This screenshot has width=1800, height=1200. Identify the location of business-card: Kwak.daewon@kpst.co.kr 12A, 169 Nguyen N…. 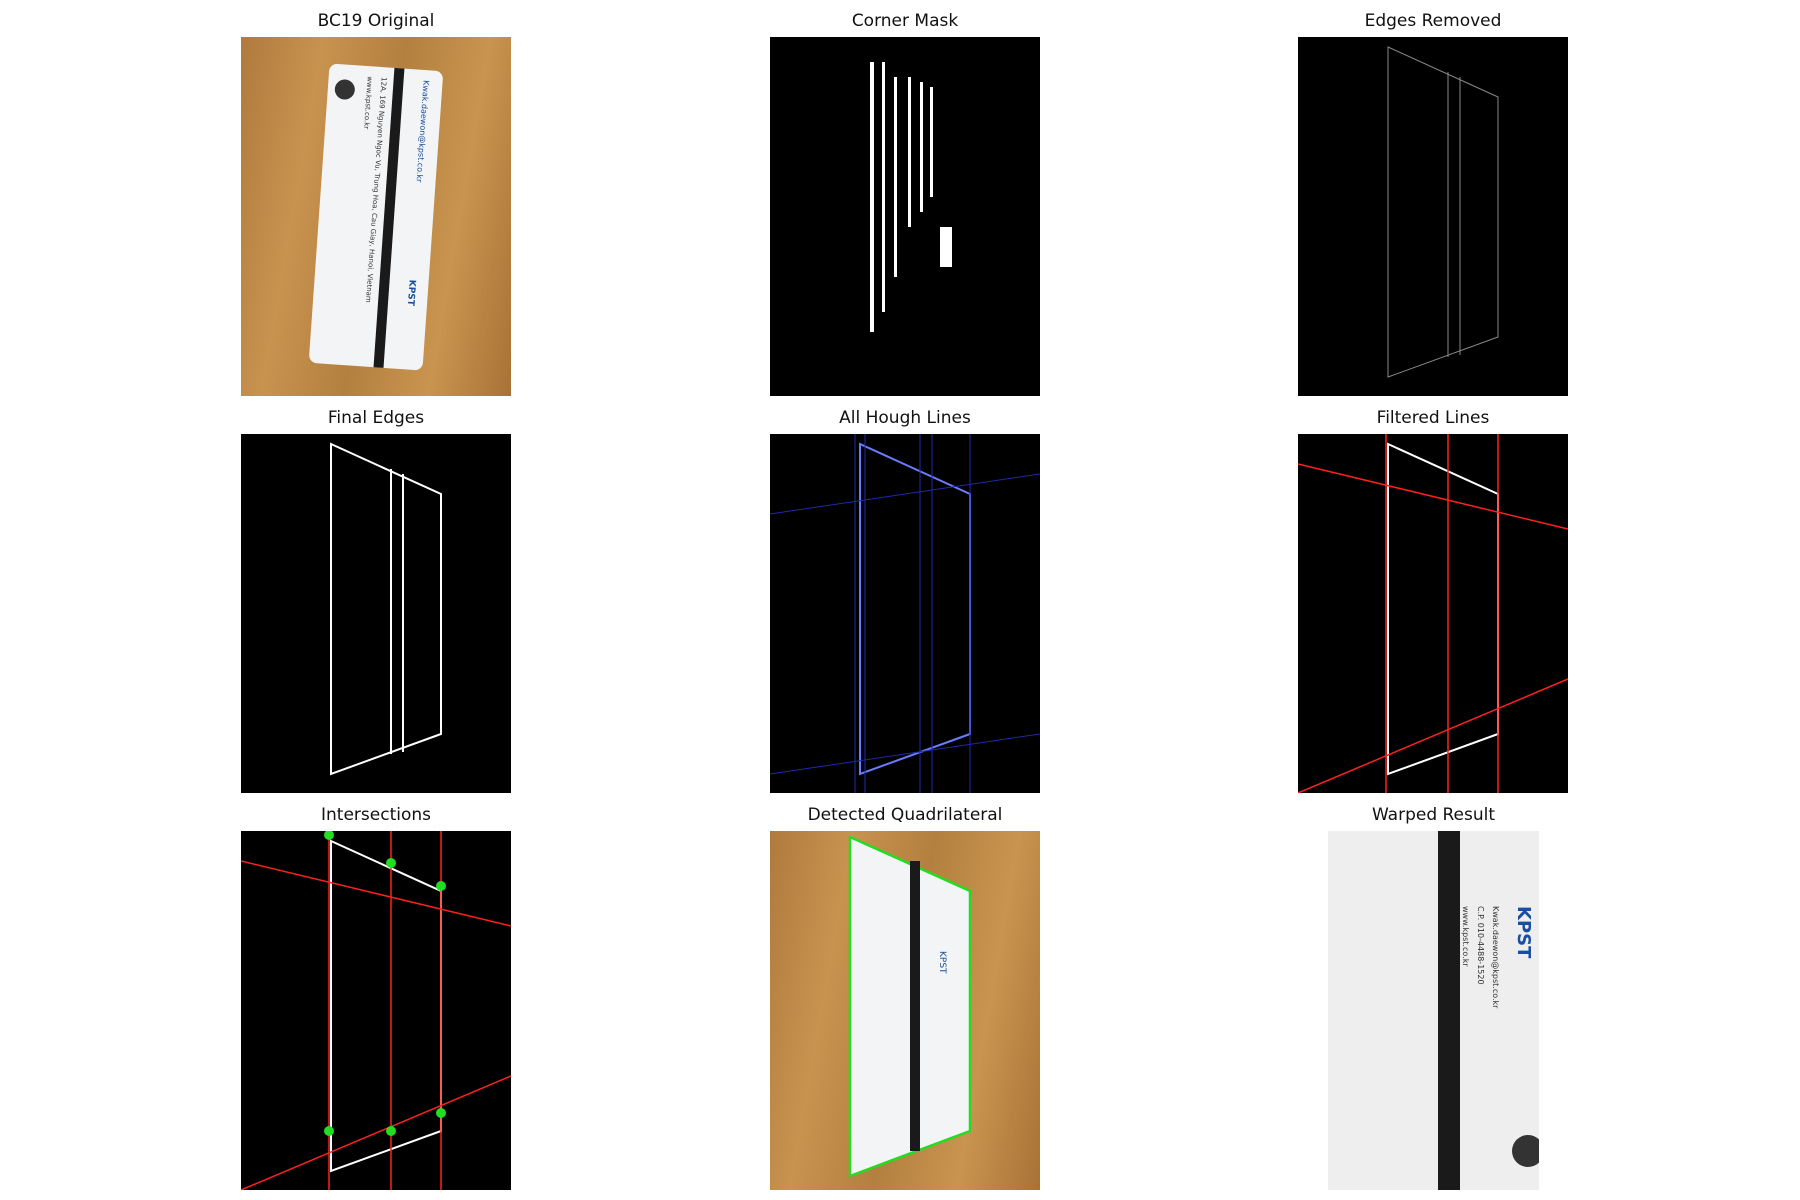
(376, 217).